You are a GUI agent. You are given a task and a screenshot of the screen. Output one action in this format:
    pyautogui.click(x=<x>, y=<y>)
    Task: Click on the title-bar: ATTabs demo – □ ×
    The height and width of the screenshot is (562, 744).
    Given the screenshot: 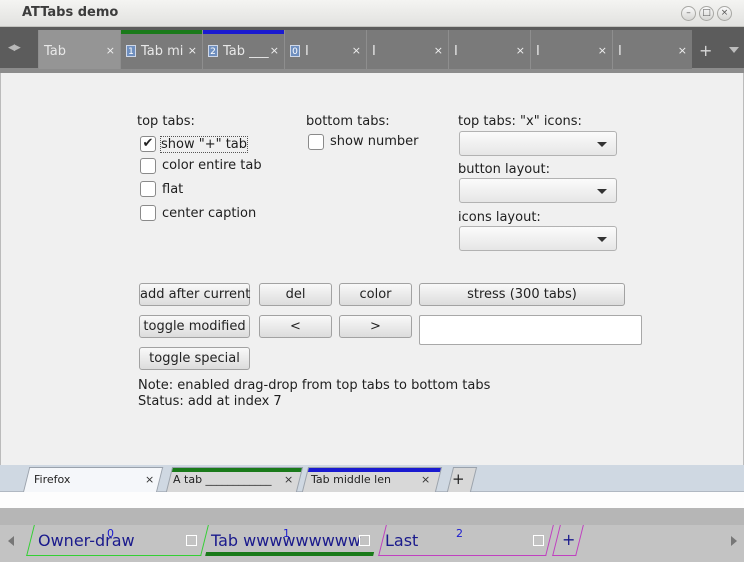 What is the action you would take?
    pyautogui.click(x=372, y=13)
    